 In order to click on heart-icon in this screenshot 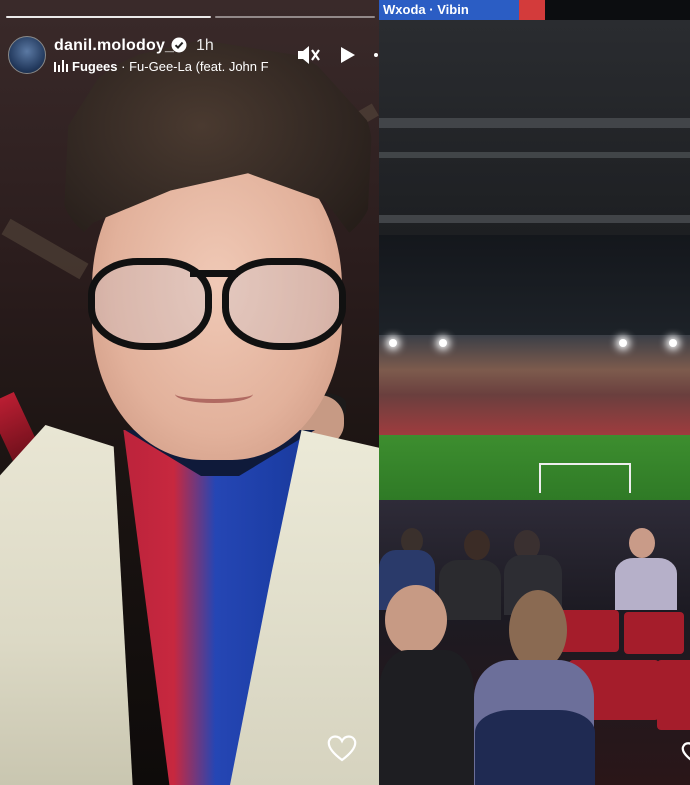, I will do `click(342, 748)`.